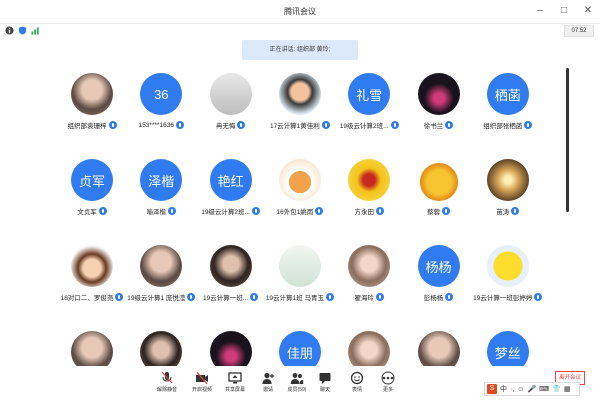 The image size is (600, 400). What do you see at coordinates (438, 266) in the screenshot?
I see `participant-avatar: 杨杨` at bounding box center [438, 266].